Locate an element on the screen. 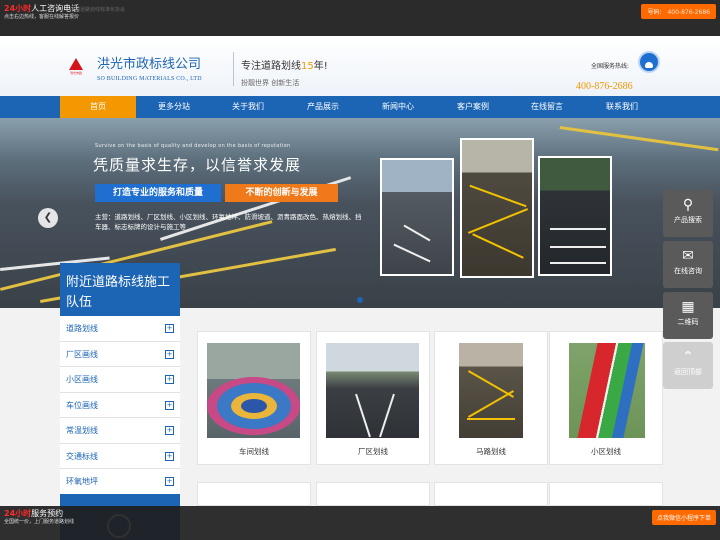  nav-item-products: 产品展示 is located at coordinates (323, 107).